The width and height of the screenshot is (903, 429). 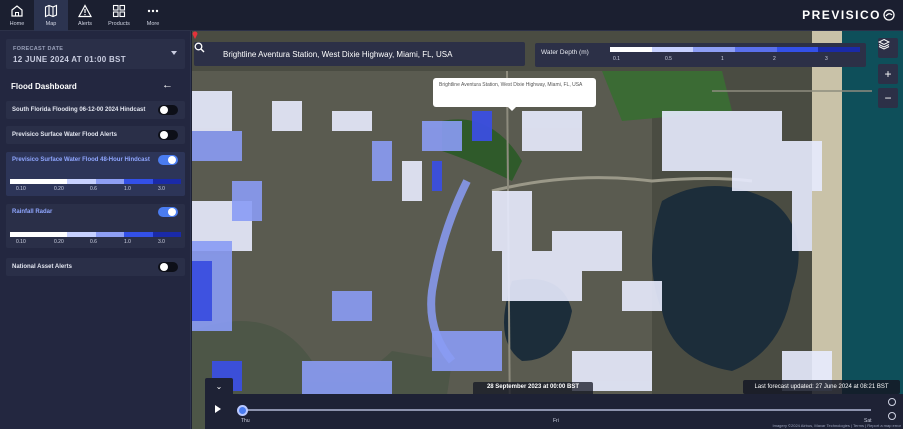 I want to click on water-depth-legend: Water Depth (m) 0.1 0.5 1 2 3, so click(x=700, y=55).